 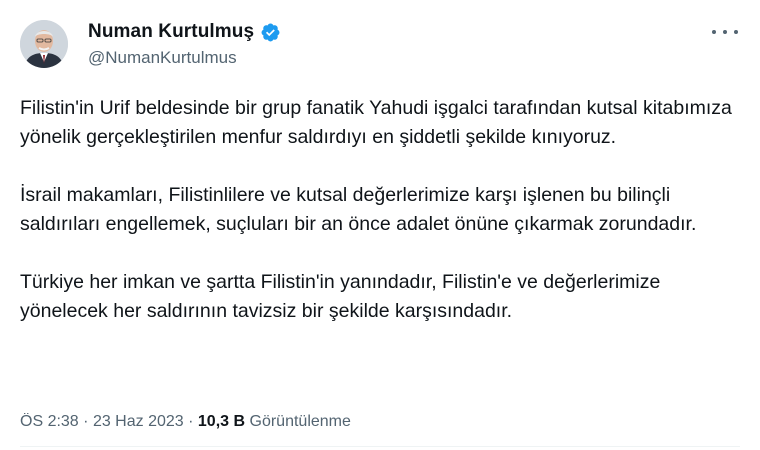 I want to click on views-label: Görüntülenme, so click(x=300, y=421).